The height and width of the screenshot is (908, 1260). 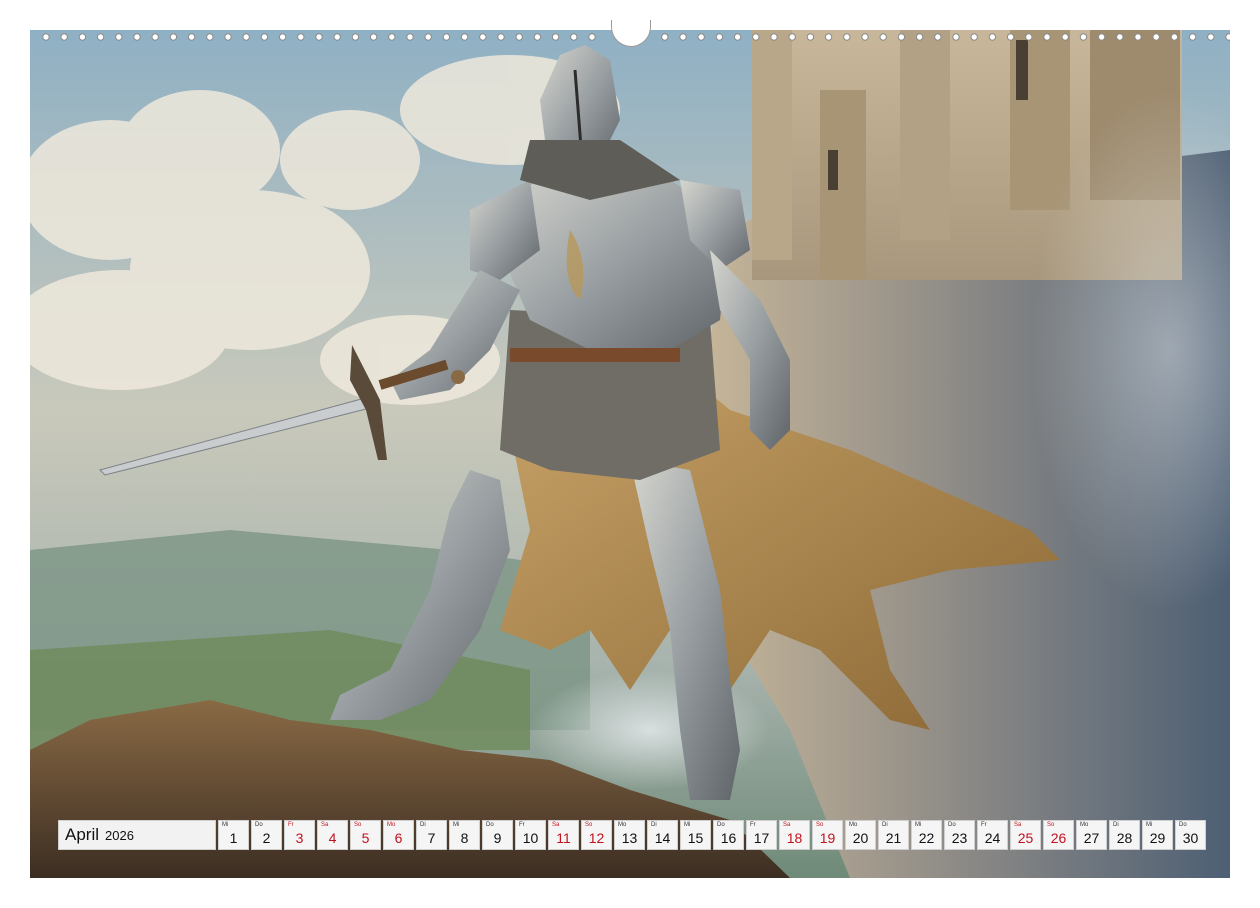 I want to click on day-cell: Fr 17, so click(x=761, y=835).